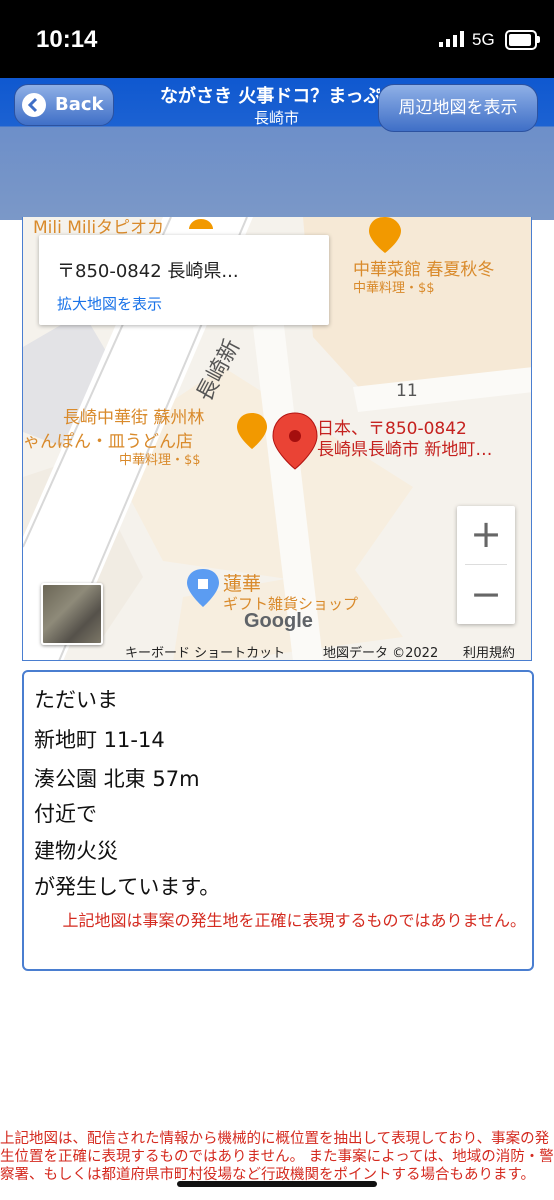 The image size is (554, 1200). What do you see at coordinates (242, 582) in the screenshot?
I see `poi-shop-renge: 蓮華` at bounding box center [242, 582].